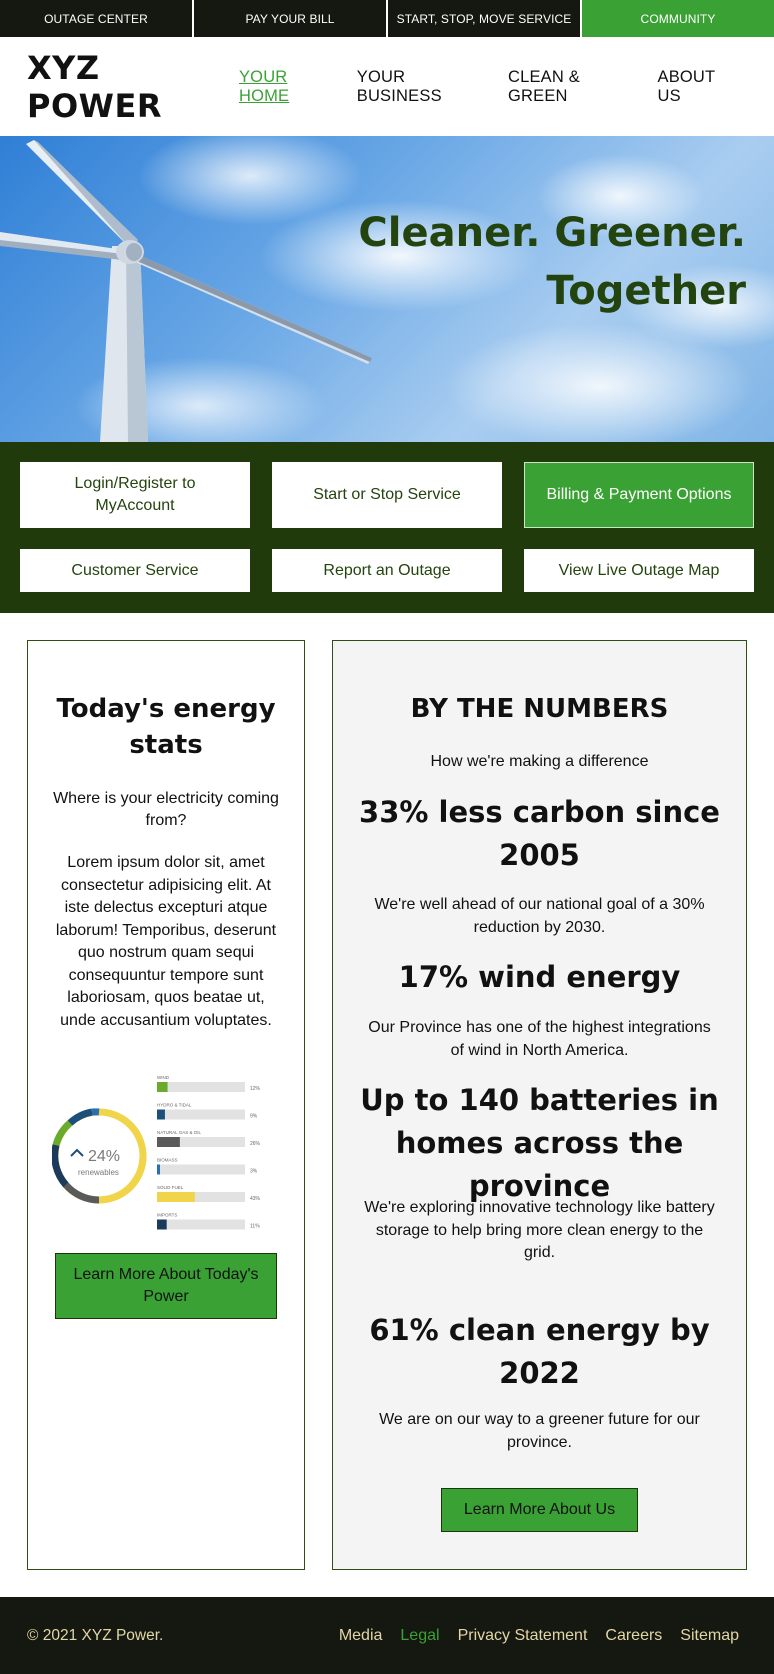  I want to click on stat-headline: 33% less carbon since 2005, so click(539, 833).